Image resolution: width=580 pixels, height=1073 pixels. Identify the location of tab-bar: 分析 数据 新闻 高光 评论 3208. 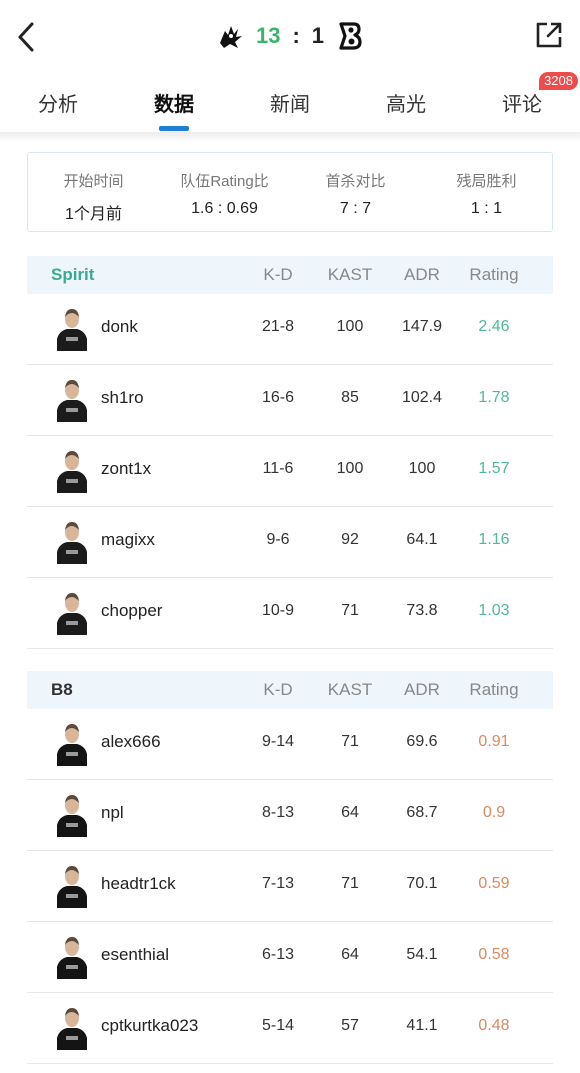
(290, 103).